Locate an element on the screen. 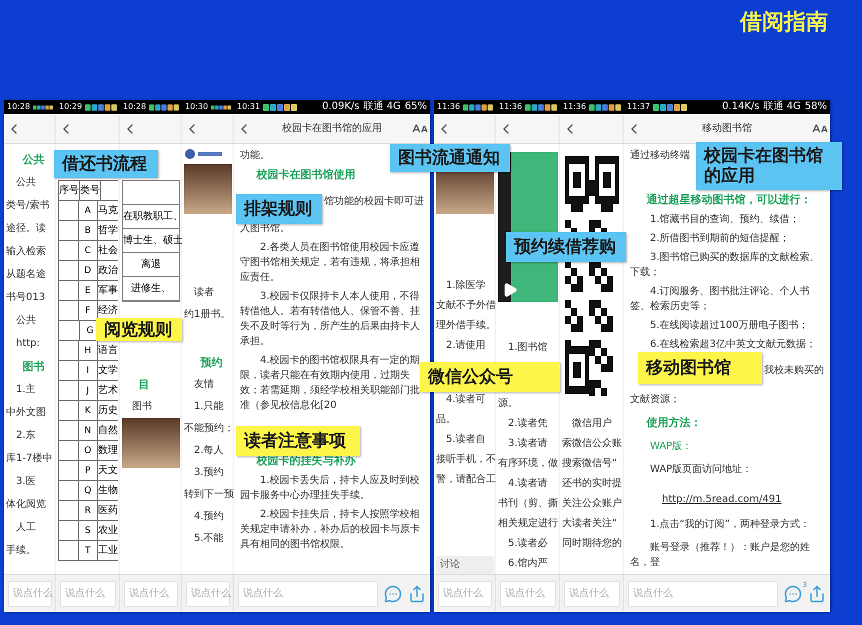 The image size is (862, 625). paragraph: 1.点击“我的订阅”，两种登录方式： is located at coordinates (730, 525).